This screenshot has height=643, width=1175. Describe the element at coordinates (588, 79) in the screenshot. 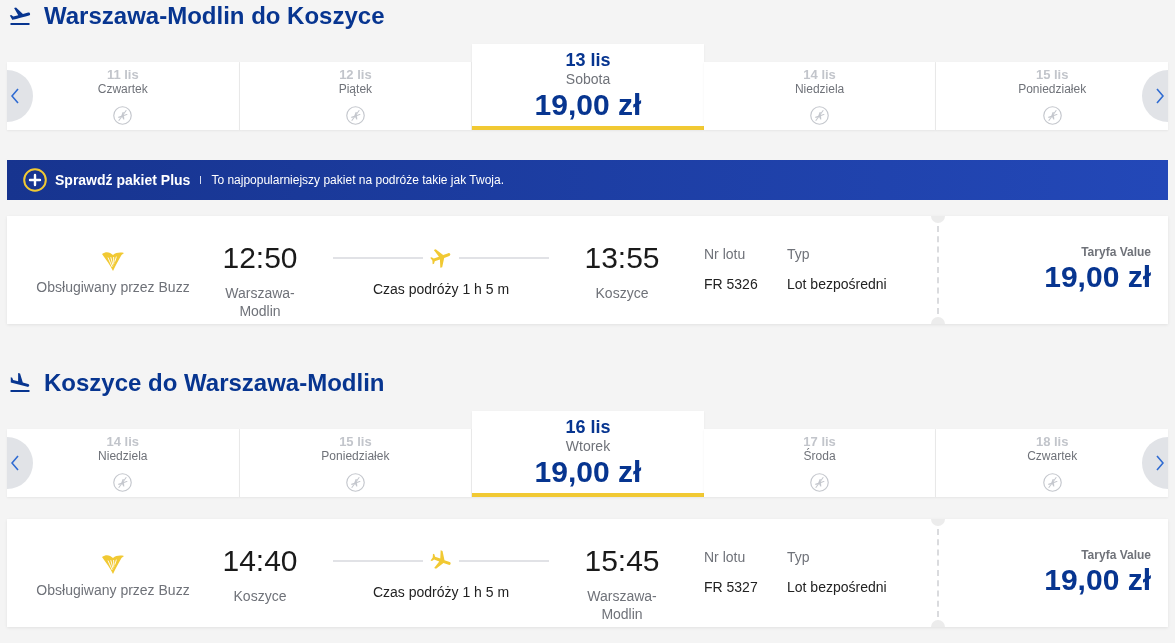

I see `weekday-text: Sobota` at that location.